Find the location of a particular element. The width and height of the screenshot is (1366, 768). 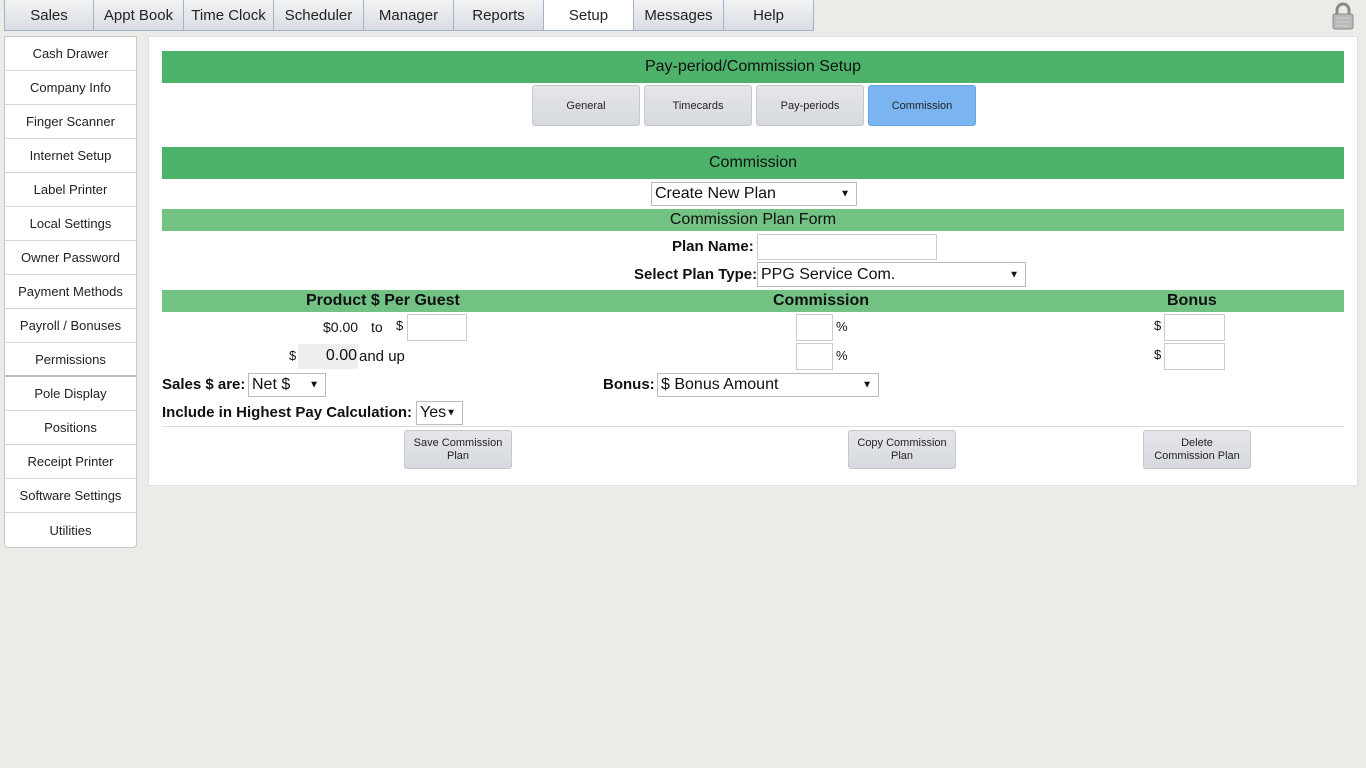

highest-pay-label: Include in Highest Pay Calculation: is located at coordinates (287, 412).